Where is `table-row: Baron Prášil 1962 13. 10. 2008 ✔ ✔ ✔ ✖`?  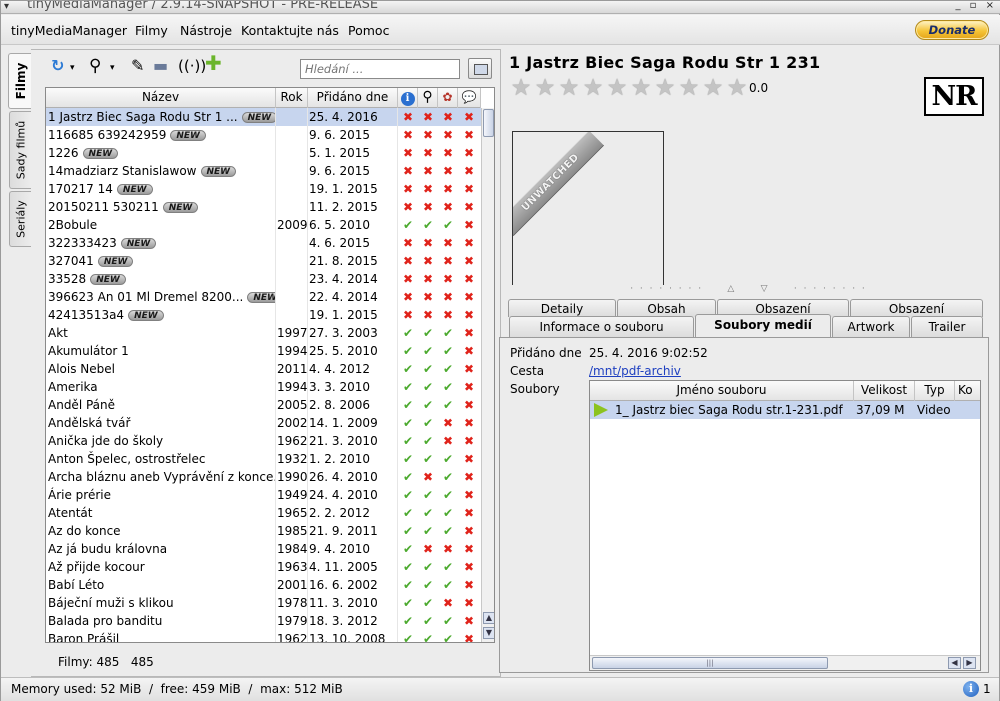
table-row: Baron Prášil 1962 13. 10. 2008 ✔ ✔ ✔ ✖ is located at coordinates (263, 636).